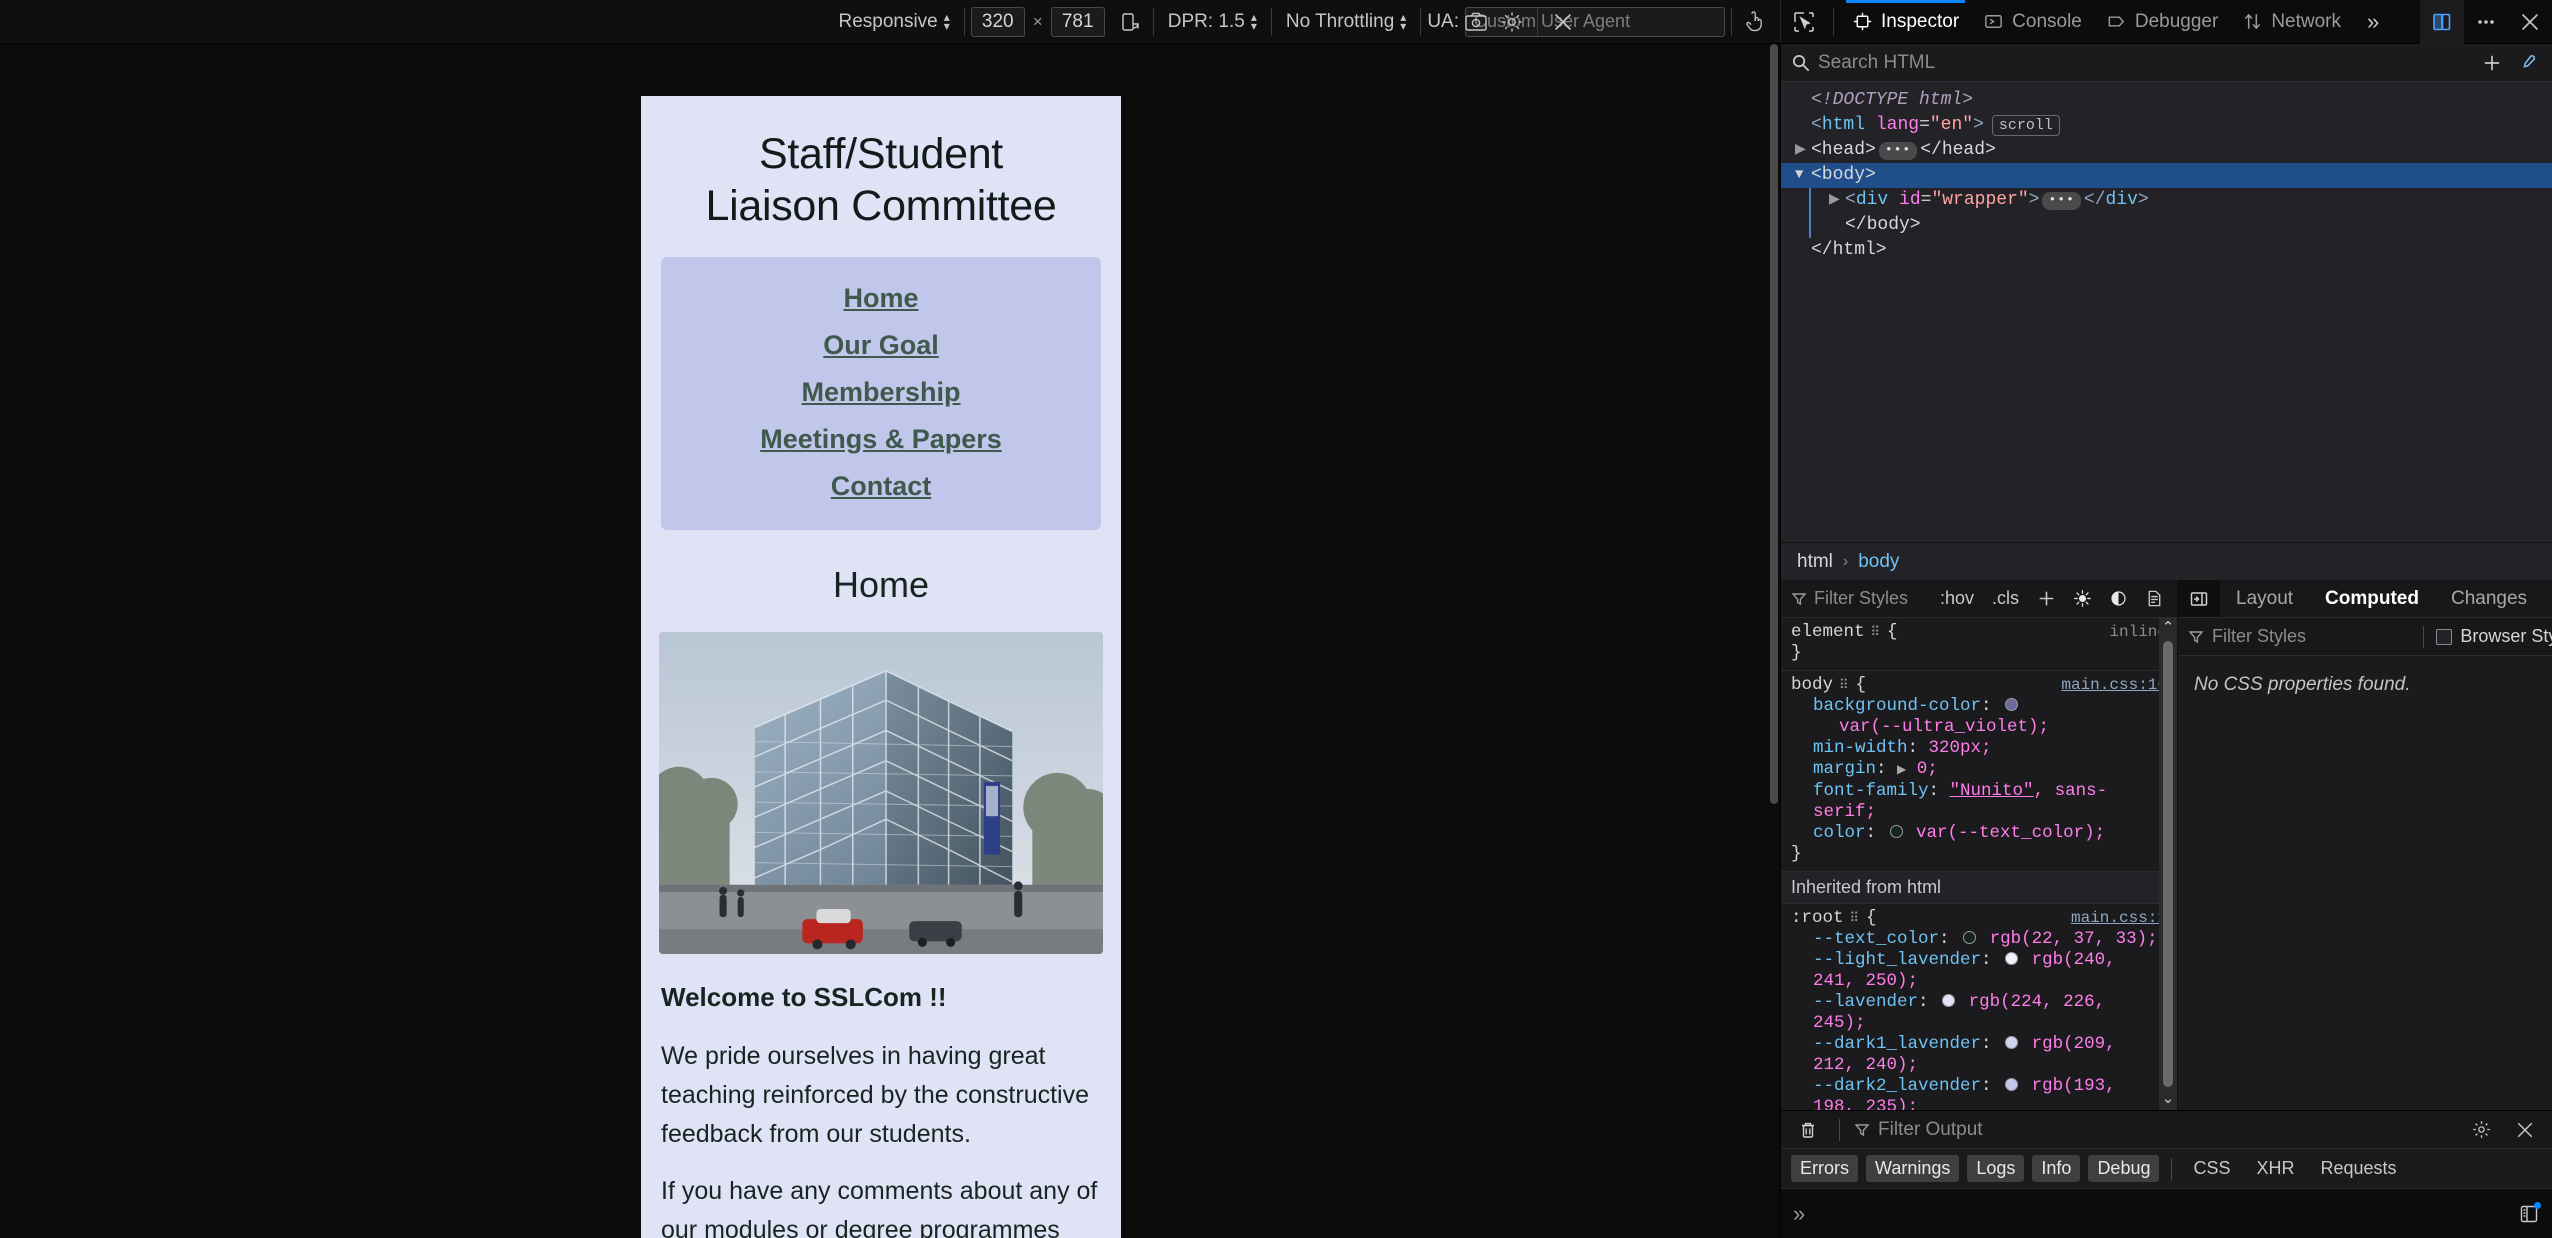  I want to click on trash-icon, so click(1808, 1130).